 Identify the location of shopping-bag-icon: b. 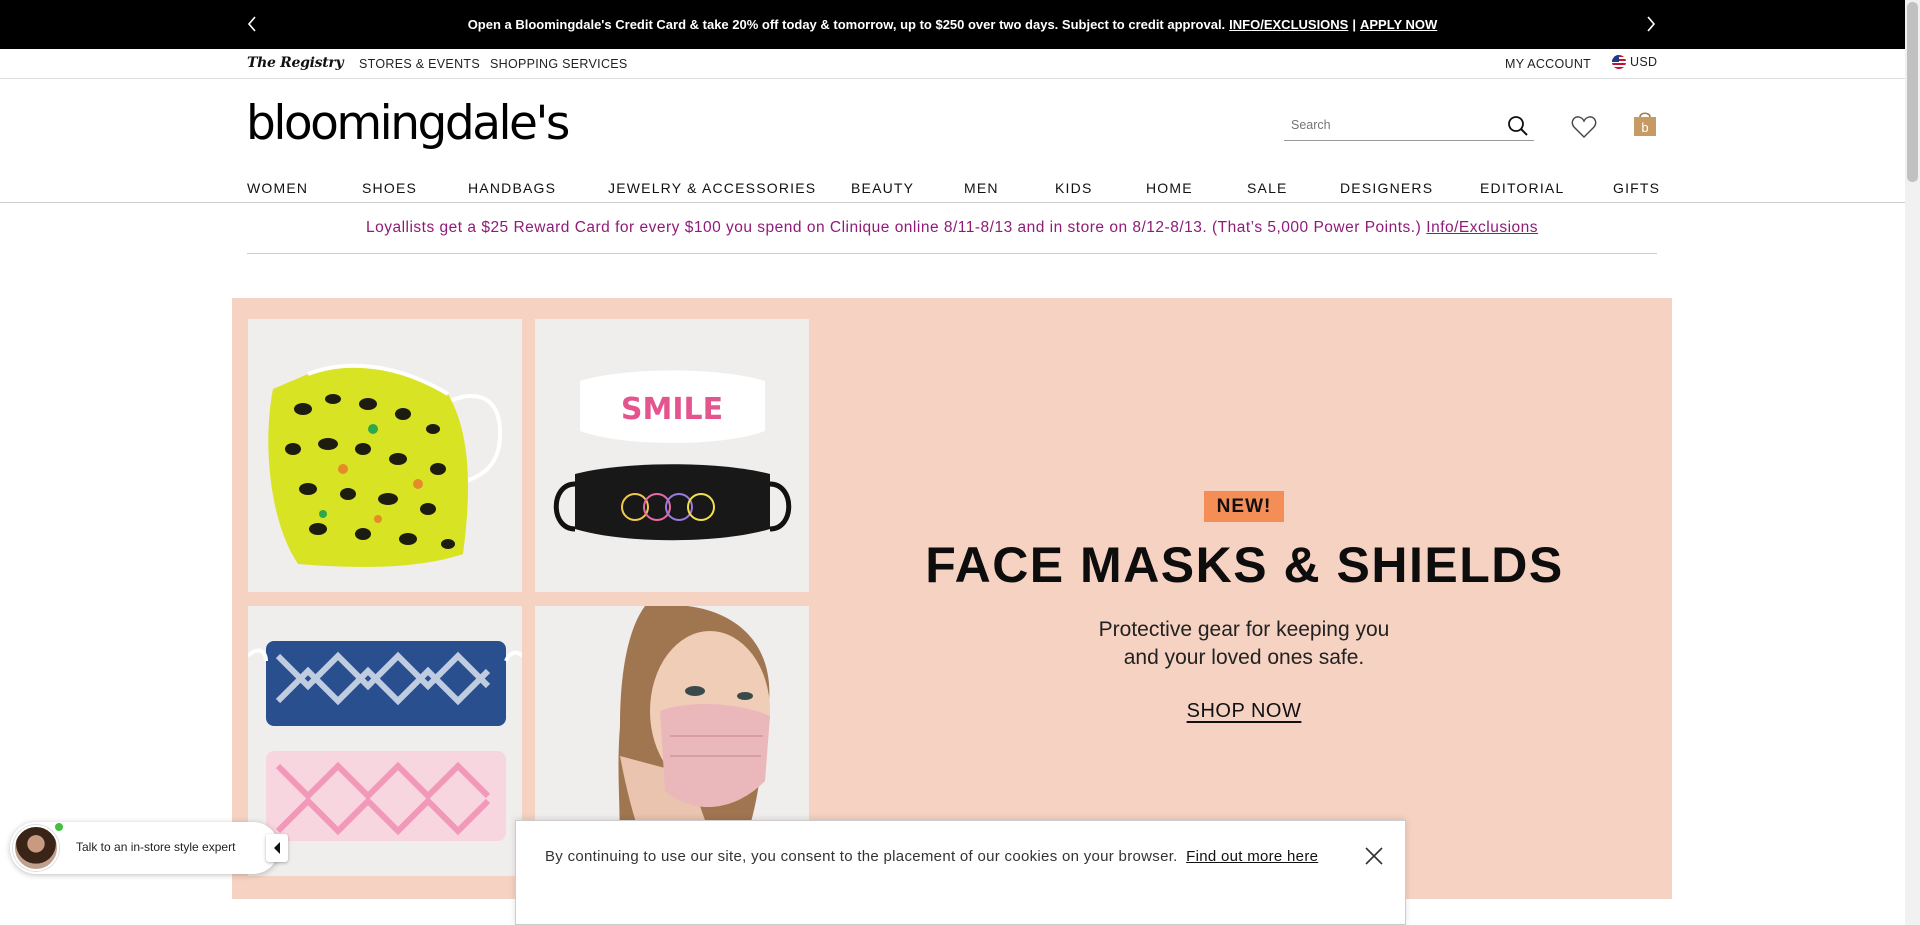
(1645, 123).